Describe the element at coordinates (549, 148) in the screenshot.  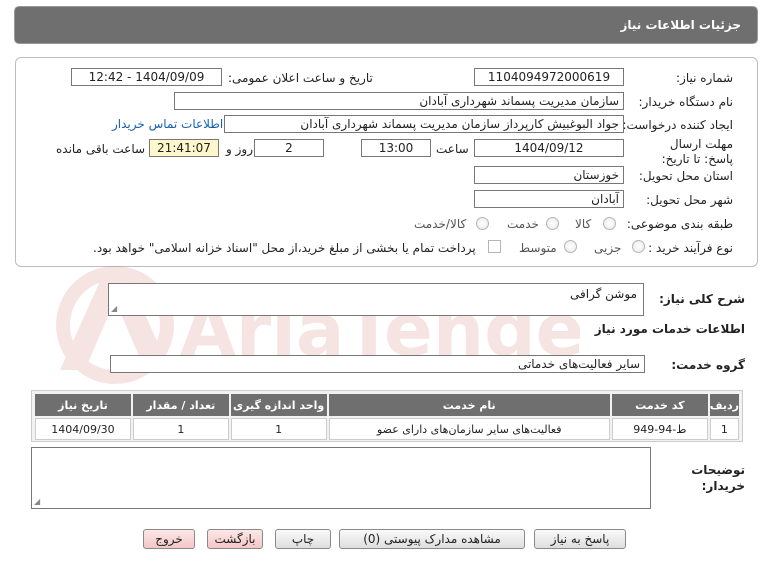
I see `deadline-date-field: 1404/09/12` at that location.